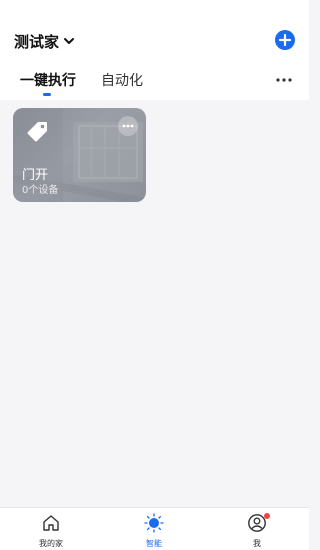  I want to click on nav-item-smart: 智能, so click(154, 529).